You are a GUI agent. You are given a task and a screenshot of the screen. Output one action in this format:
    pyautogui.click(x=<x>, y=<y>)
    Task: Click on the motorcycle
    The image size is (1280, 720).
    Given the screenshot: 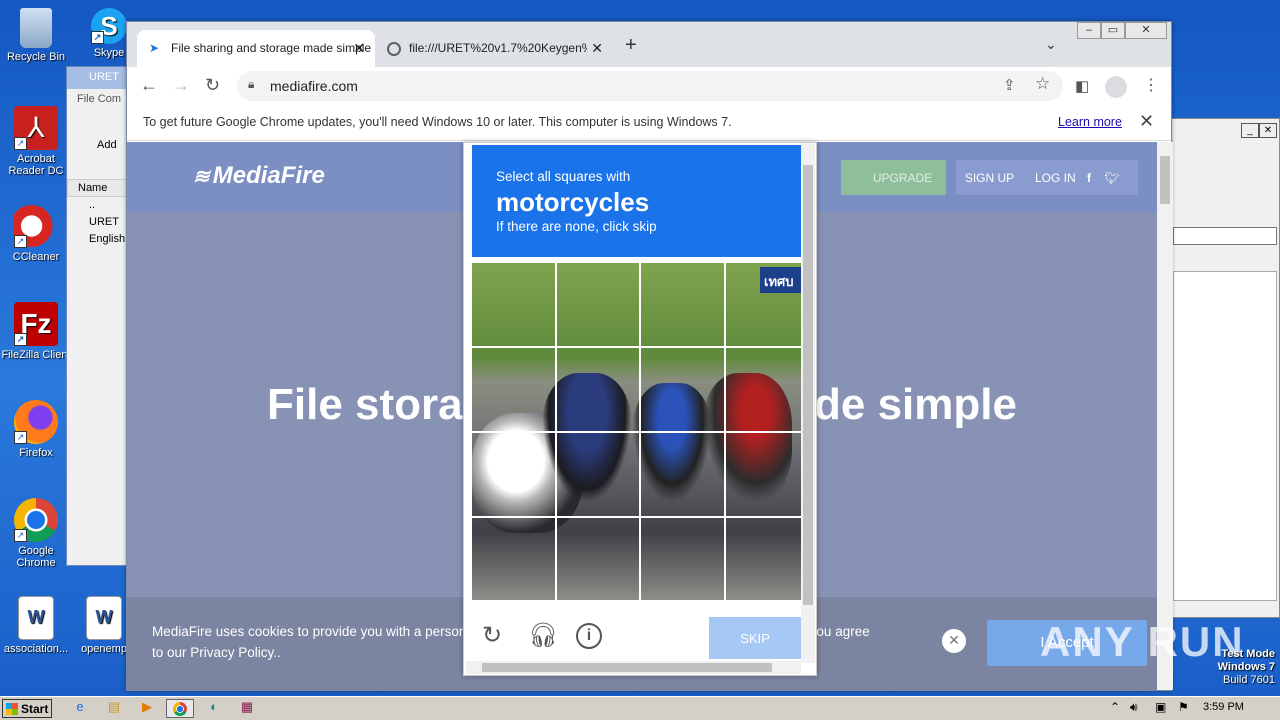 What is the action you would take?
    pyautogui.click(x=747, y=438)
    